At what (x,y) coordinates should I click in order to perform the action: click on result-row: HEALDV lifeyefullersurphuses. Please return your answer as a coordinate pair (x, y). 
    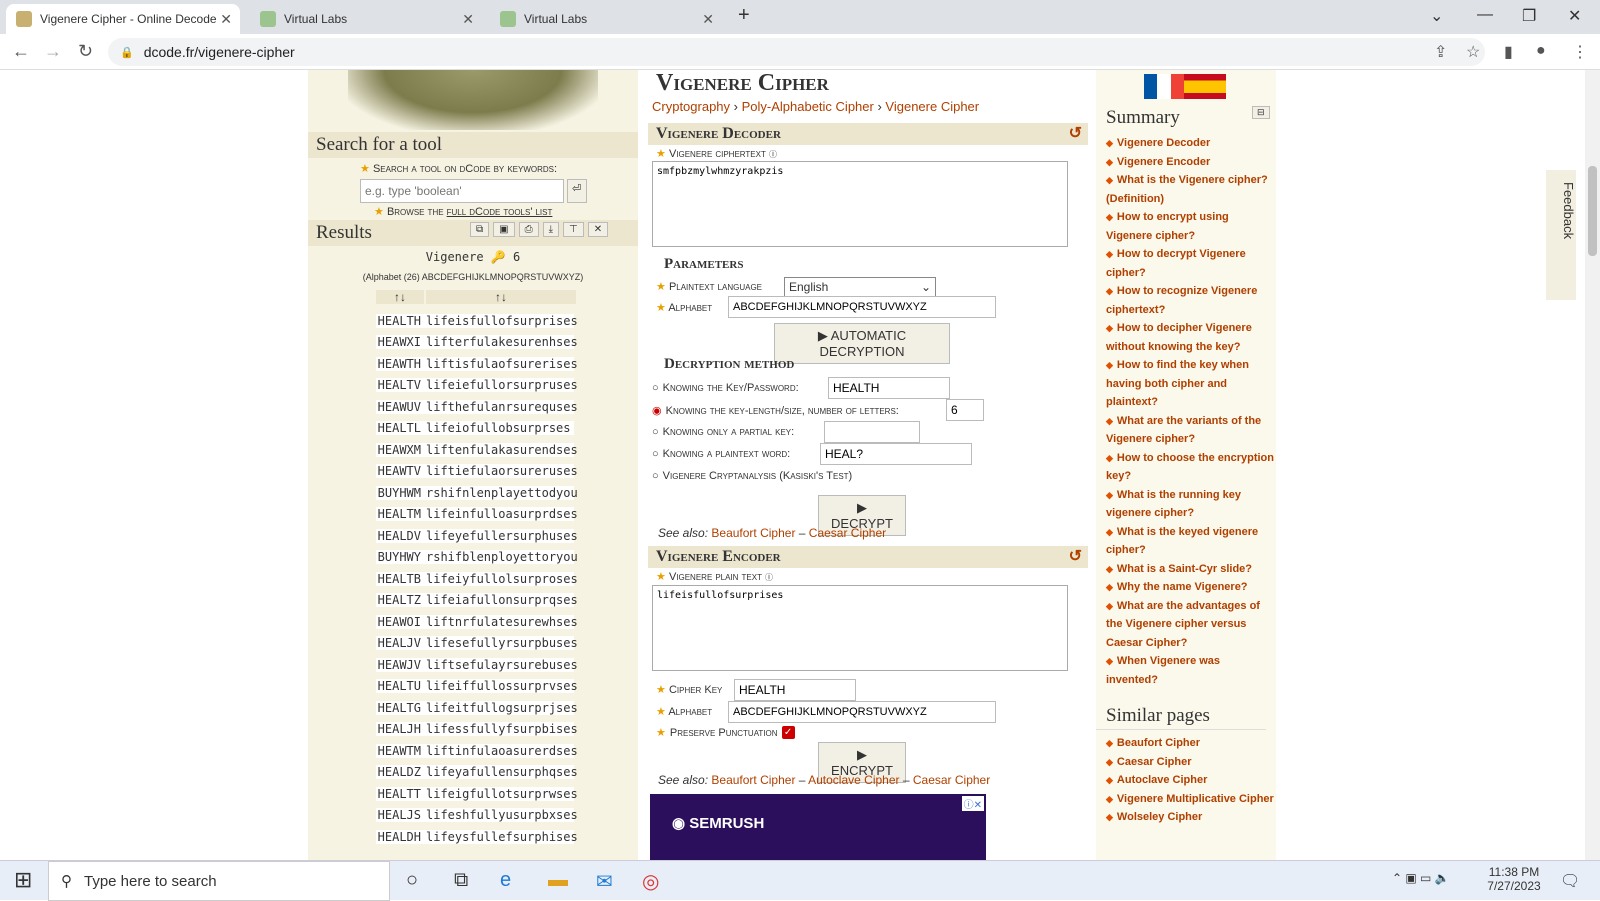
    Looking at the image, I should click on (477, 536).